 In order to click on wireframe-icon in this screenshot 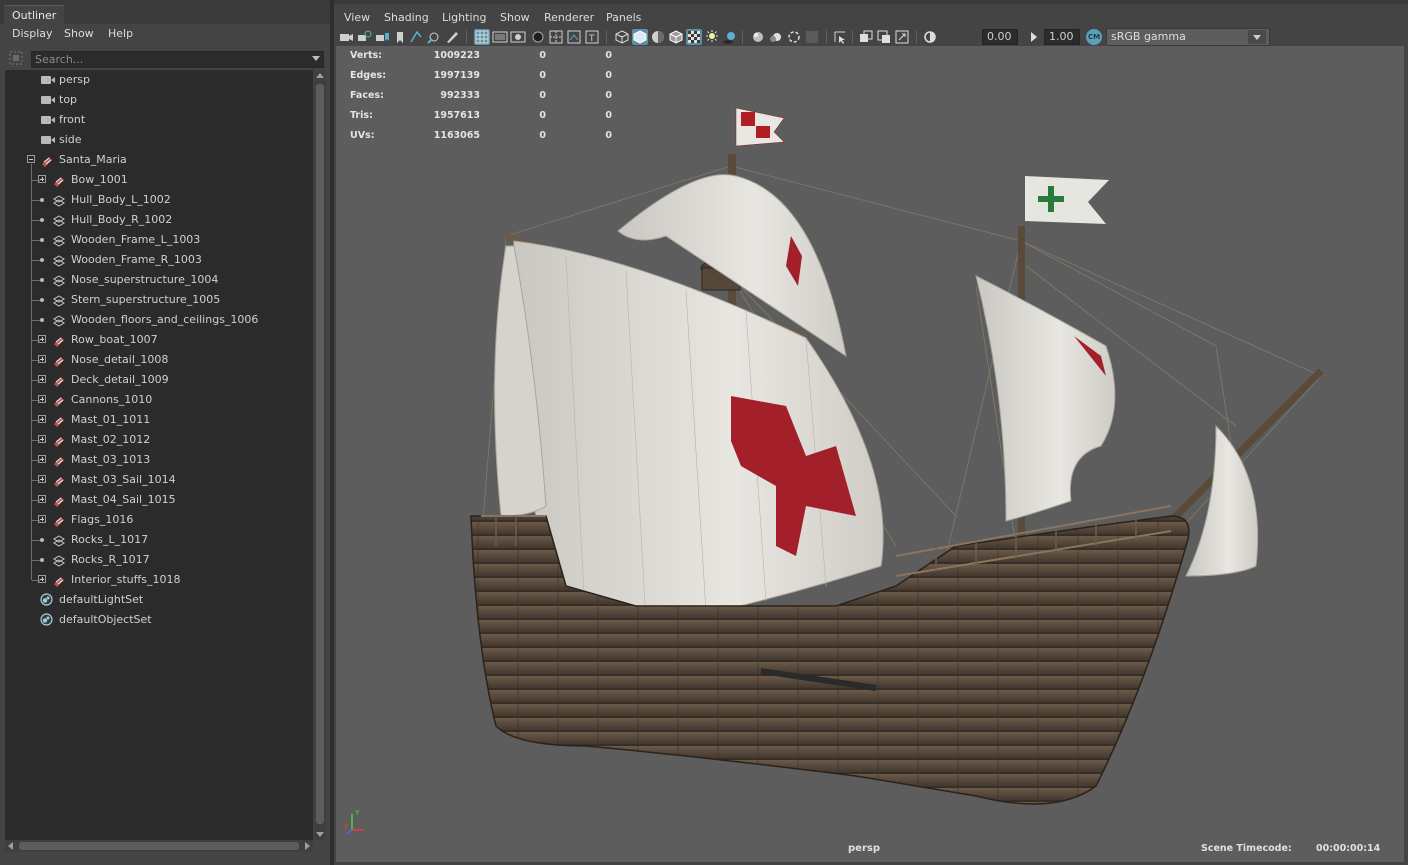, I will do `click(622, 37)`.